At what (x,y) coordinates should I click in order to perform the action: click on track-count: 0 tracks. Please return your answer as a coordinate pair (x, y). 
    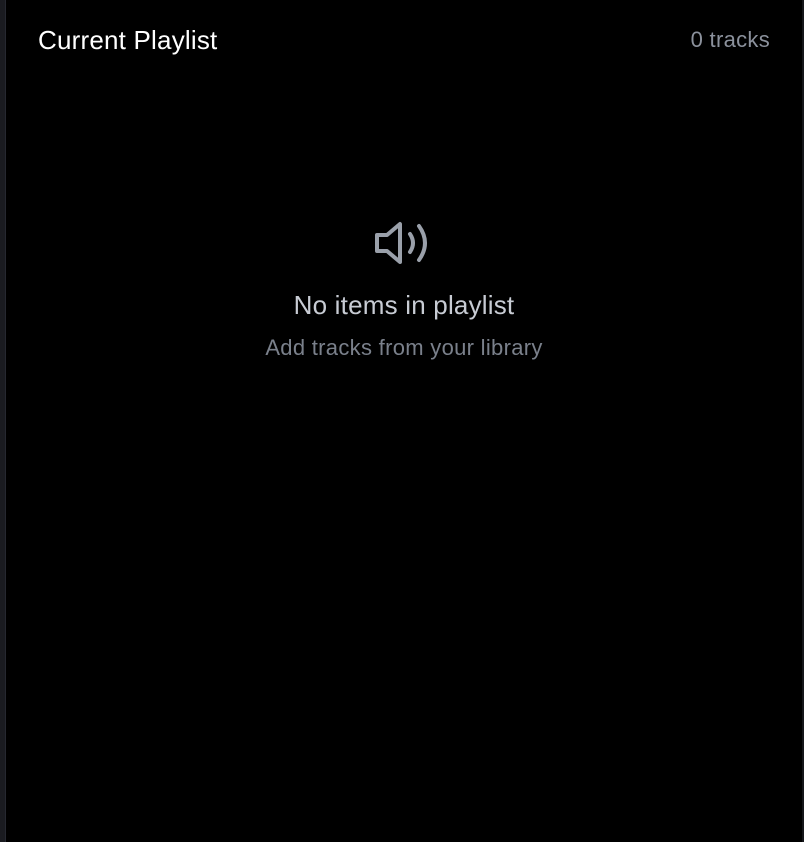
    Looking at the image, I should click on (730, 39).